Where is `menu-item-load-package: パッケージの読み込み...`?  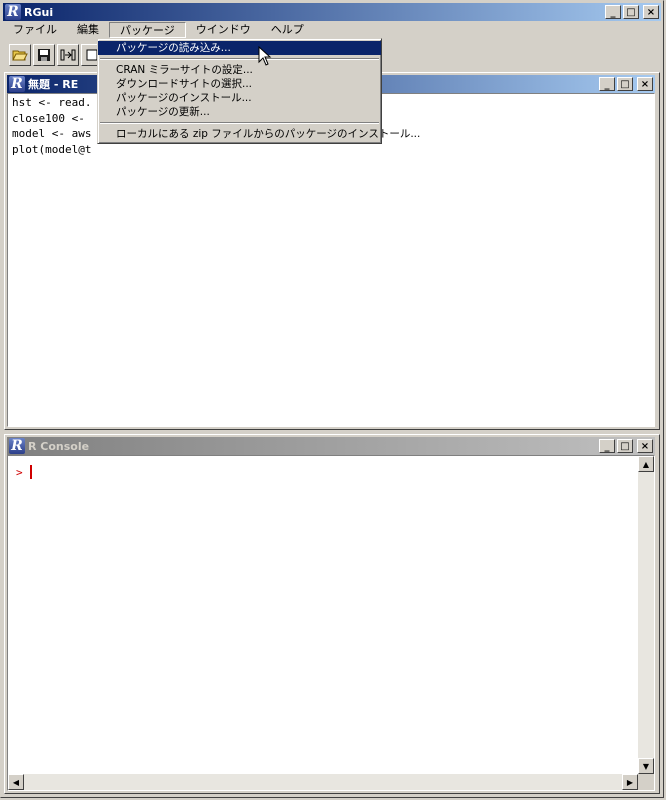
menu-item-load-package: パッケージの読み込み... is located at coordinates (239, 48).